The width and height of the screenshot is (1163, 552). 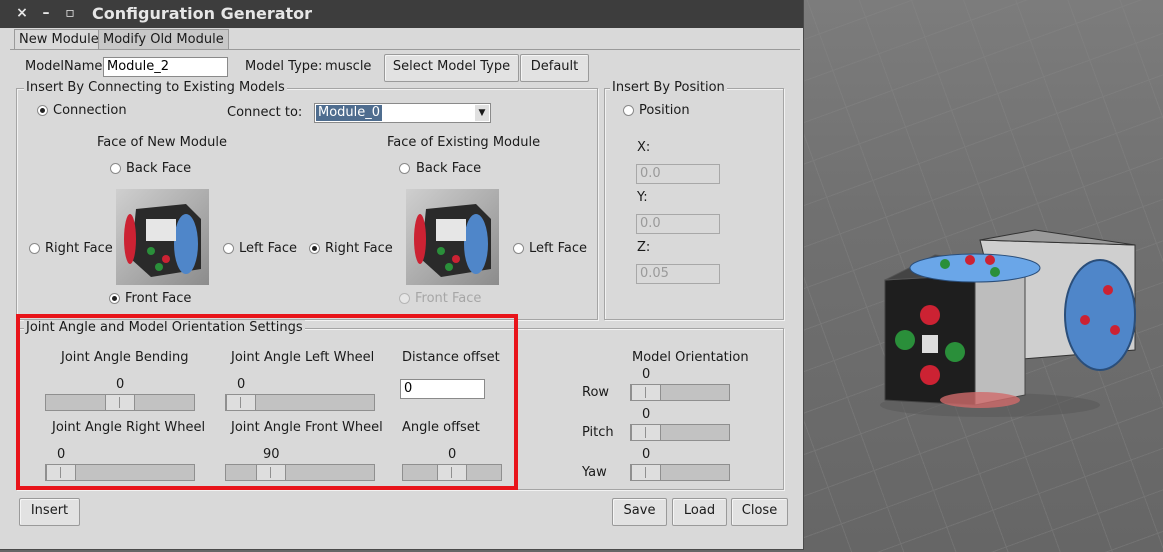 What do you see at coordinates (59, 39) in the screenshot?
I see `tab-new-module: New Module` at bounding box center [59, 39].